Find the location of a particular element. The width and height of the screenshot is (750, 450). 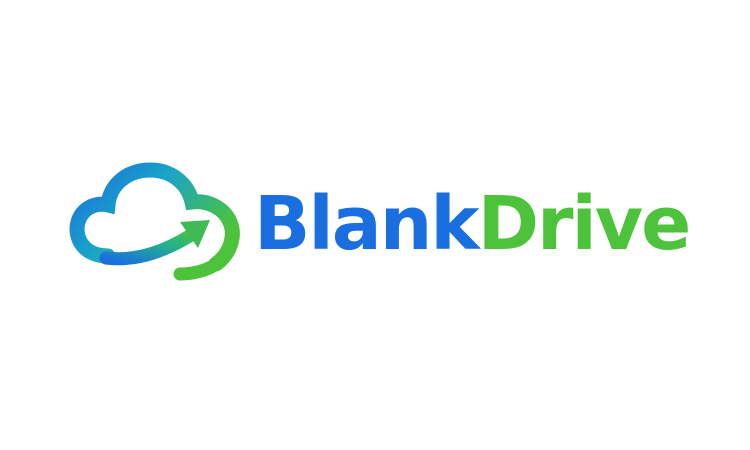

brand-wordmark: BlankDrive is located at coordinates (473, 224).